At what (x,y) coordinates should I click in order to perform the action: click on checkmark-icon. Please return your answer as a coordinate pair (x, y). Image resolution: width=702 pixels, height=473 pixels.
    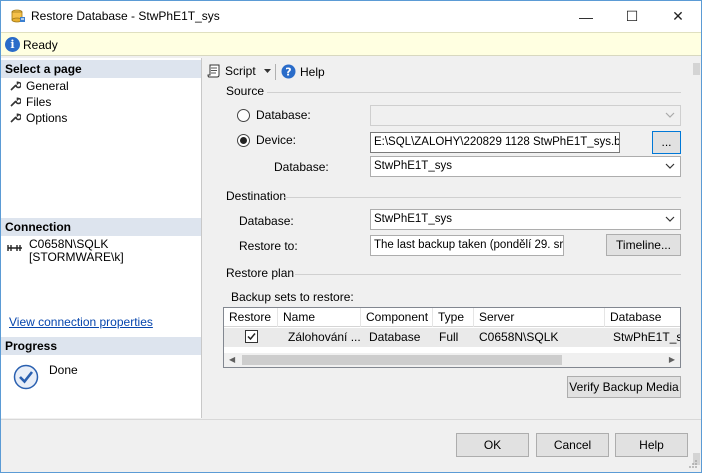
    Looking at the image, I should click on (251, 337).